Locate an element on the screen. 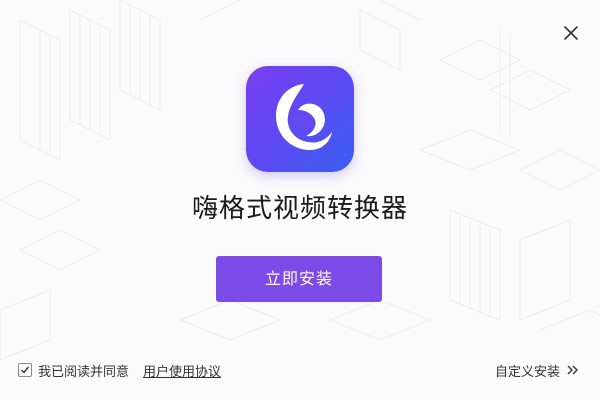  agreement-row: 我已阅读并同意 用户使用协议 is located at coordinates (119, 370).